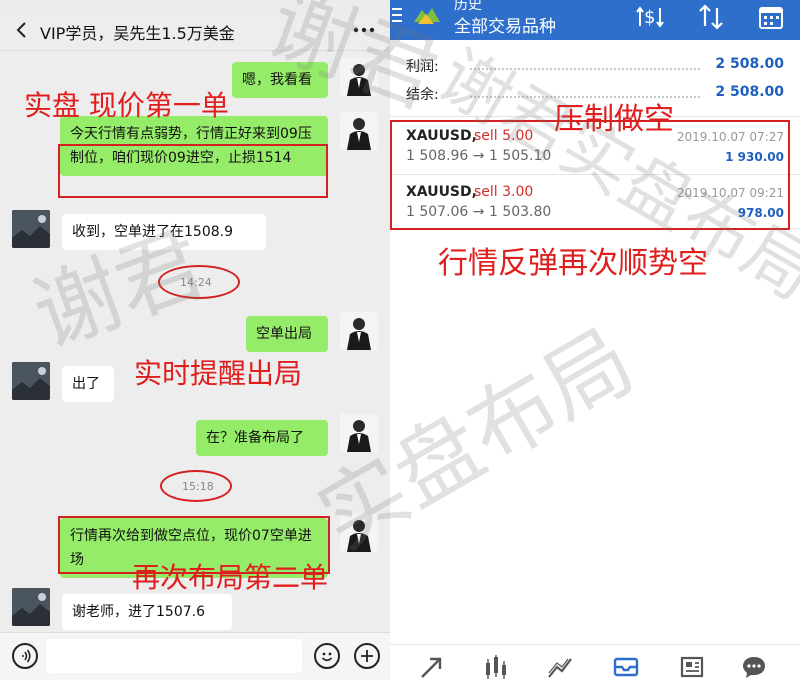 The height and width of the screenshot is (680, 800). I want to click on annotation-first-order: 实盘 现价第一单, so click(126, 105).